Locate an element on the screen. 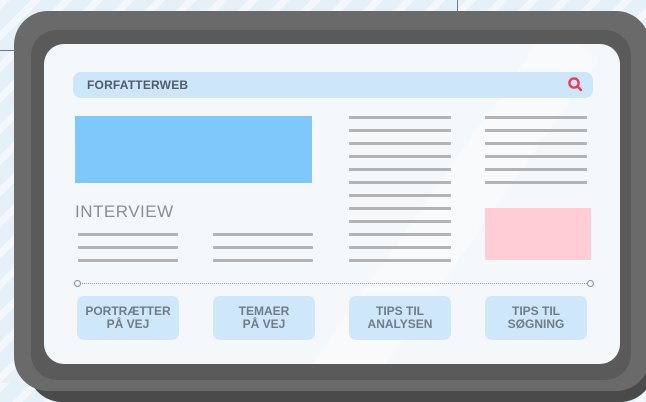 The image size is (646, 402). nav-button-tips-soegning: TIPS TIL SØGNING is located at coordinates (536, 318).